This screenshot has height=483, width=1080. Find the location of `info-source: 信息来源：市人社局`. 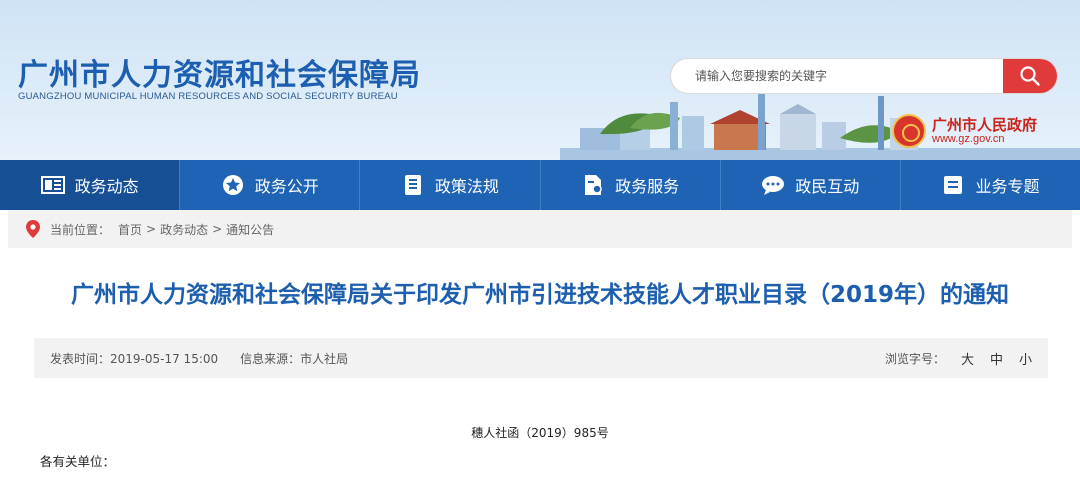

info-source: 信息来源：市人社局 is located at coordinates (294, 358).